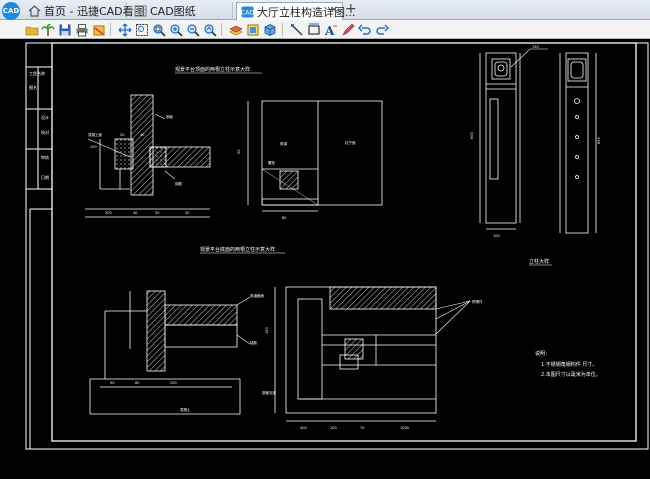 The width and height of the screenshot is (650, 479). What do you see at coordinates (269, 29) in the screenshot?
I see `cube-icon` at bounding box center [269, 29].